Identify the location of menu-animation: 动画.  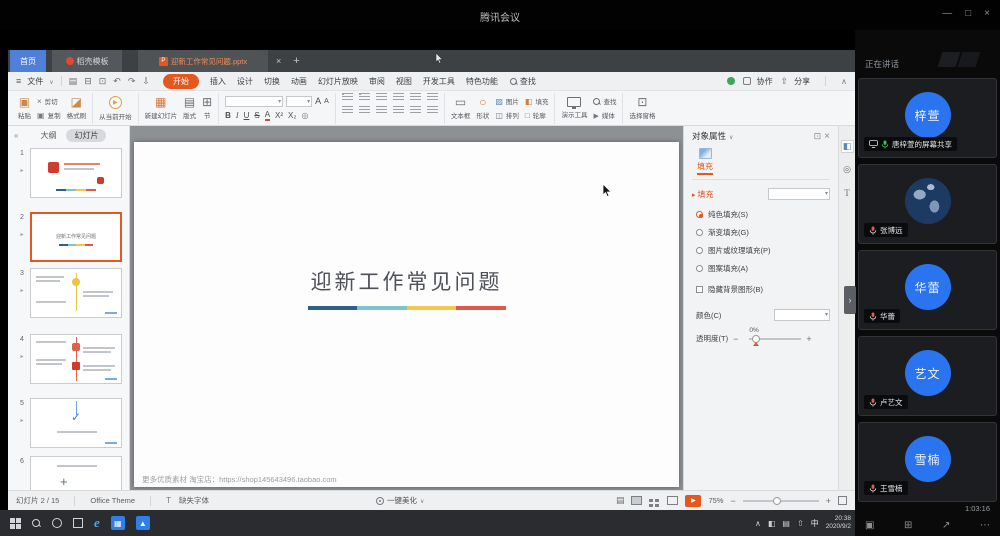
(299, 81).